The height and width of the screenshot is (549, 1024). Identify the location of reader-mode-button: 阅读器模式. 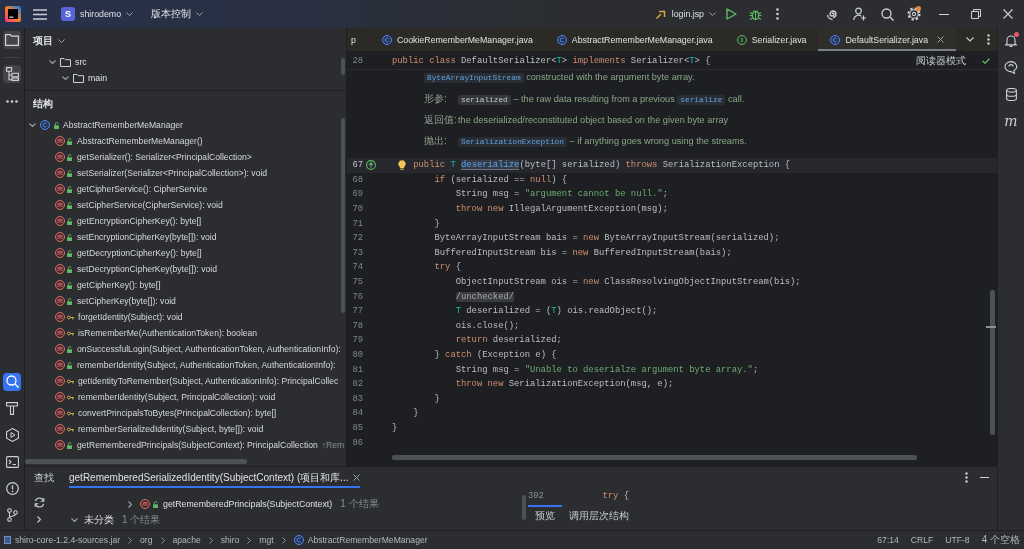
(941, 60).